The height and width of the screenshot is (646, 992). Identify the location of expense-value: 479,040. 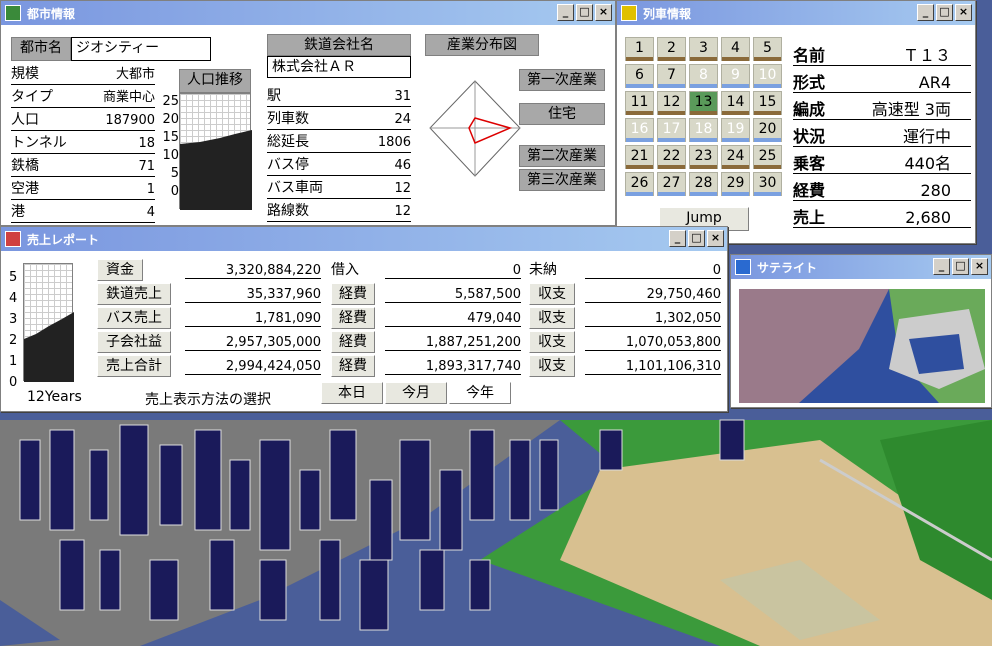
(453, 319).